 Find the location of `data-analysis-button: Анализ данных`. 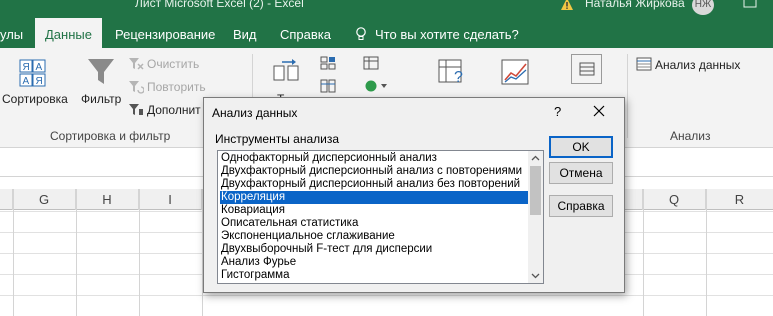

data-analysis-button: Анализ данных is located at coordinates (697, 65).